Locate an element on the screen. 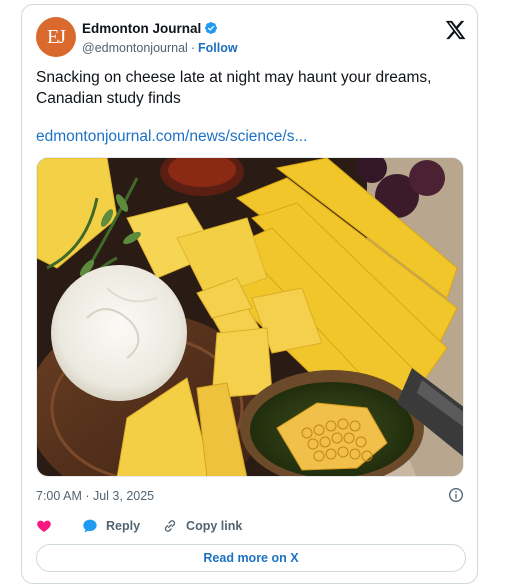 Image resolution: width=515 pixels, height=584 pixels. avatar-initials: EJ is located at coordinates (56, 36).